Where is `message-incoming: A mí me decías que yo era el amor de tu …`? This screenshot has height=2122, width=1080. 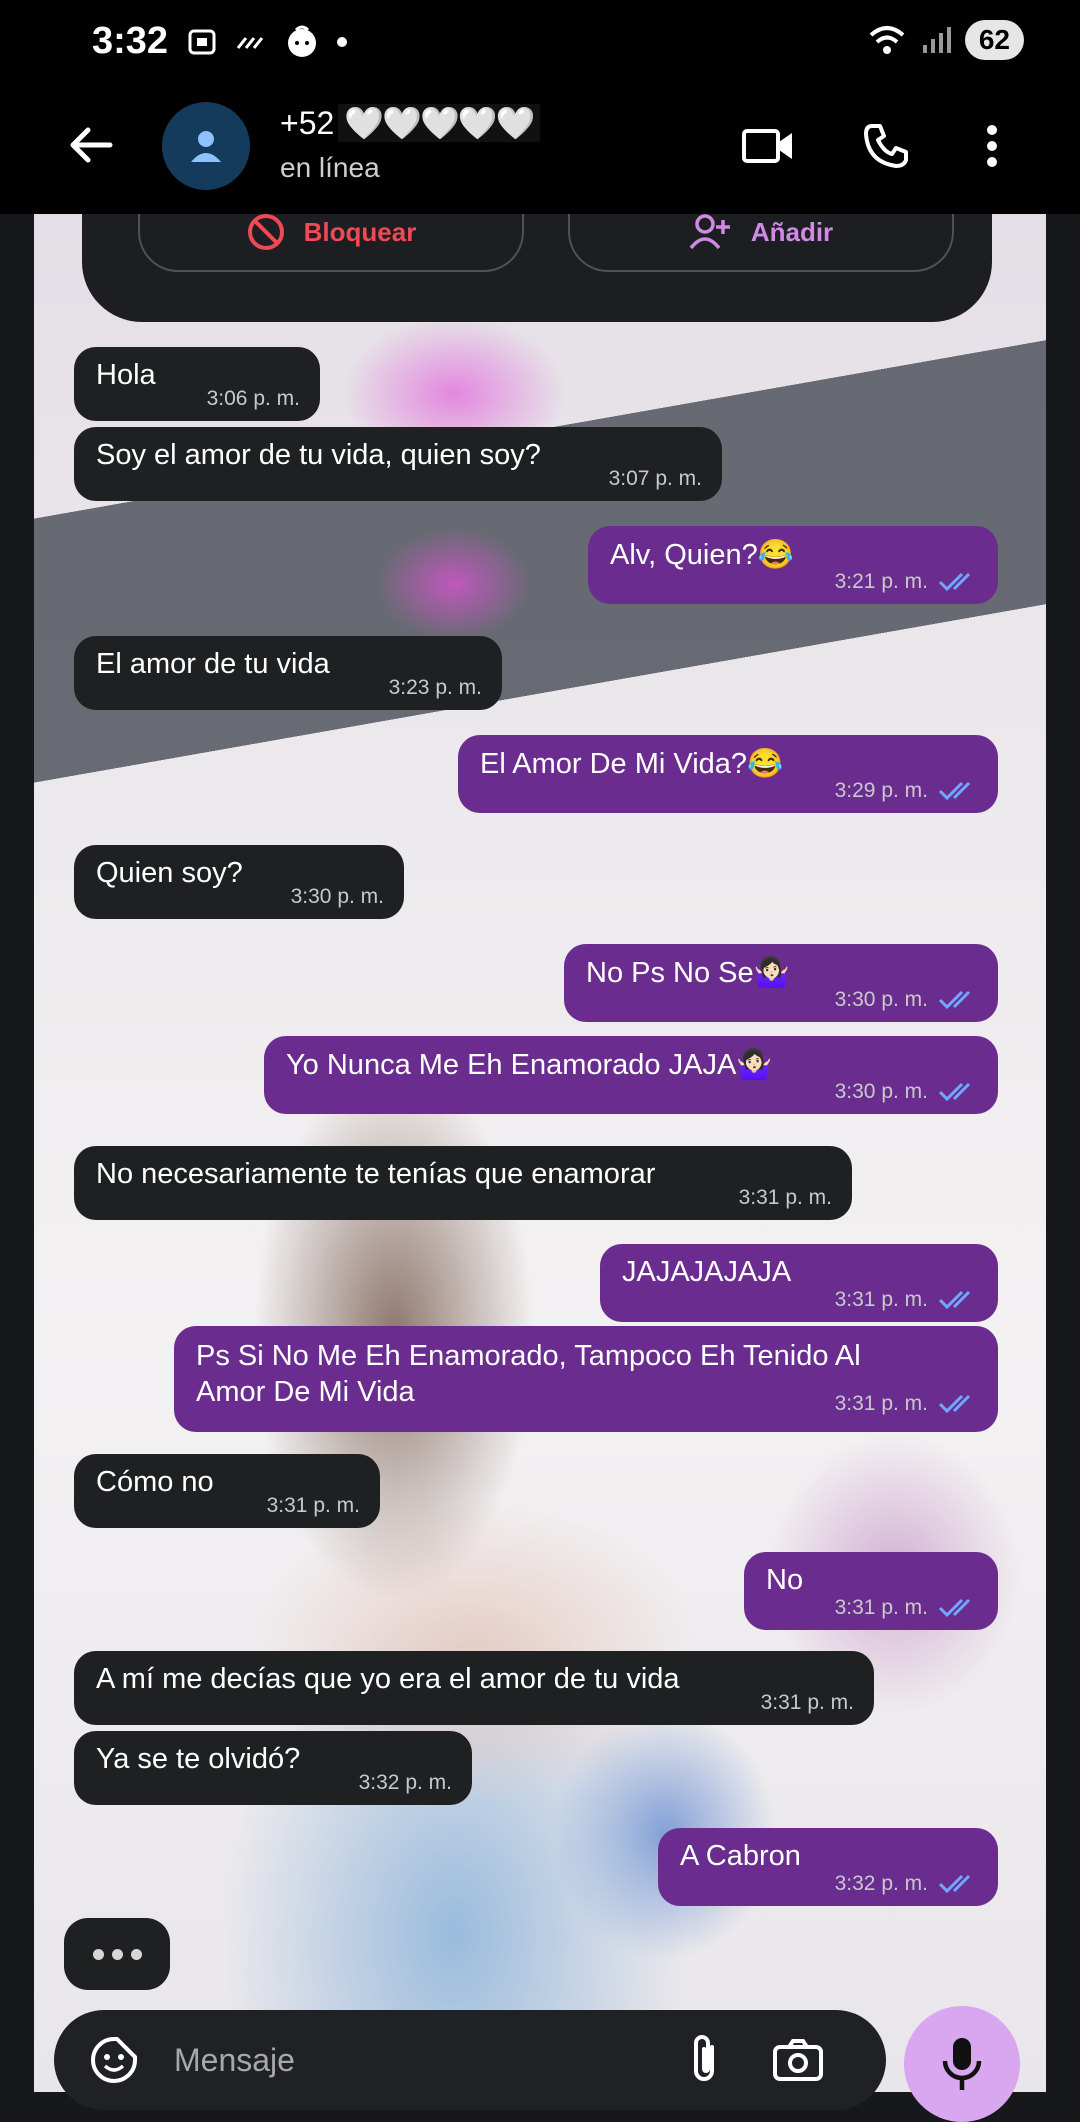
message-incoming: A mí me decías que yo era el amor de tu … is located at coordinates (474, 1688).